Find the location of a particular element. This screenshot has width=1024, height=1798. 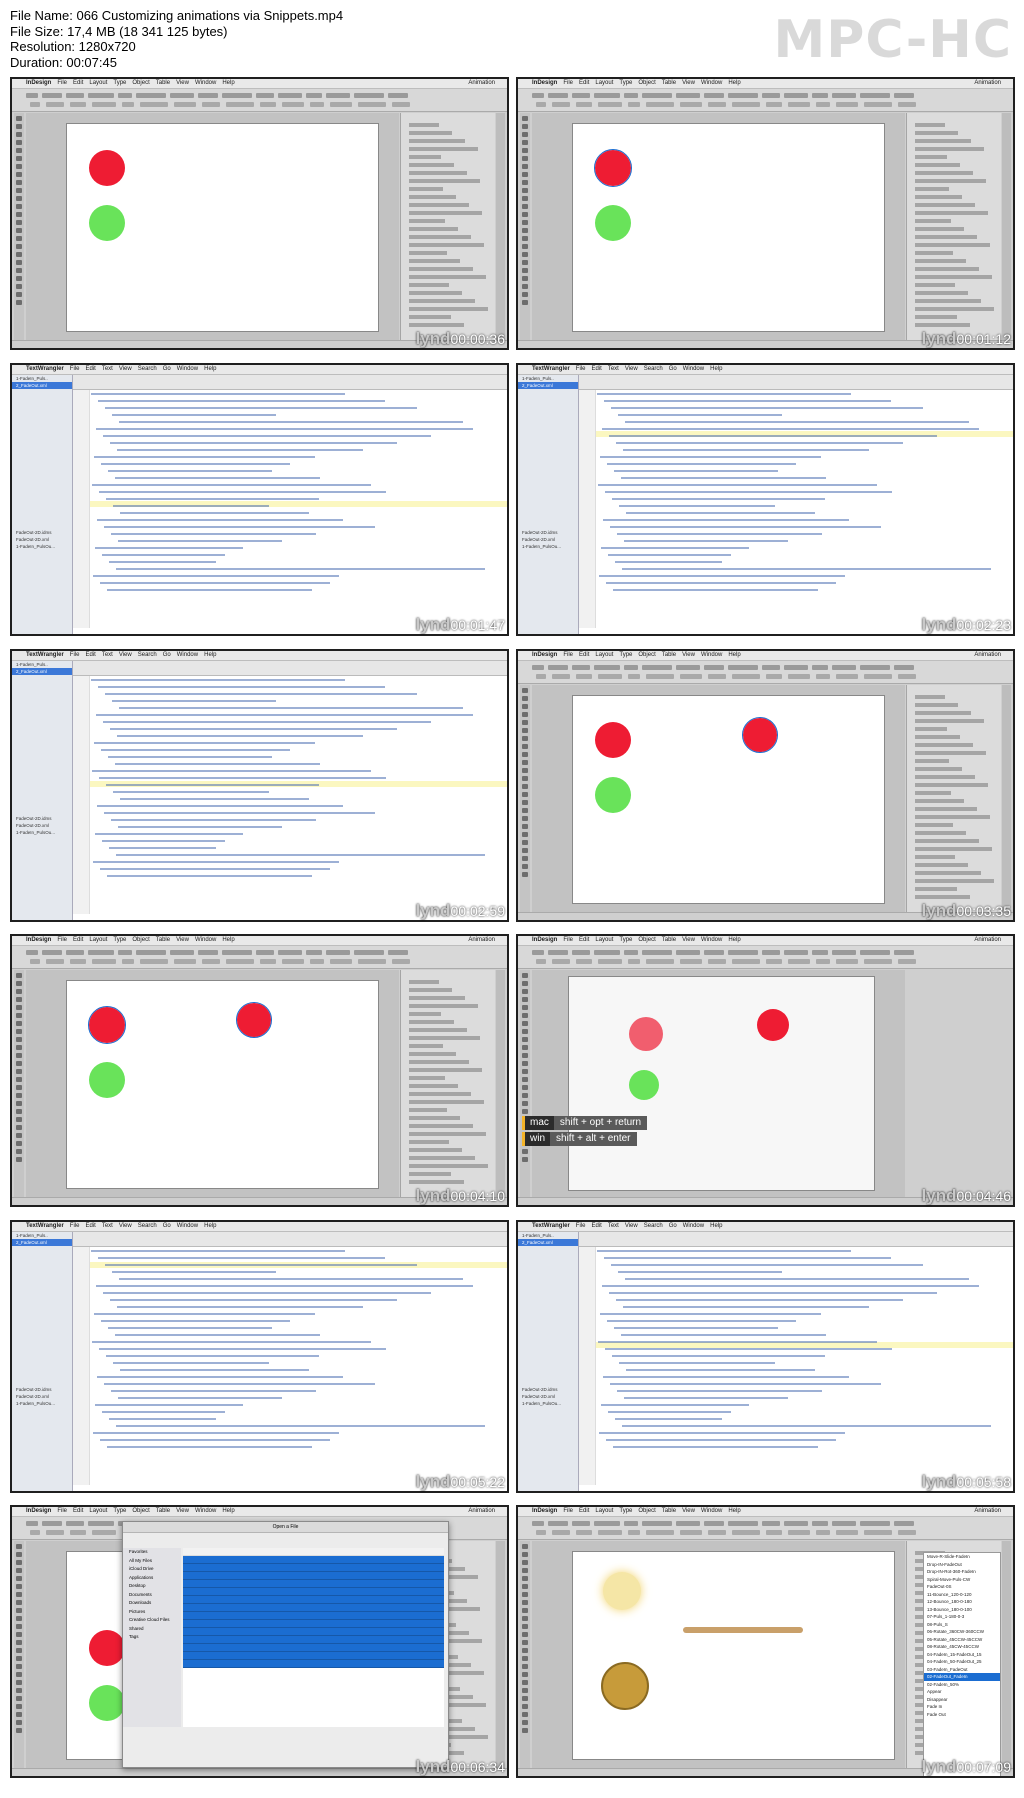

file-list is located at coordinates (313, 1637).